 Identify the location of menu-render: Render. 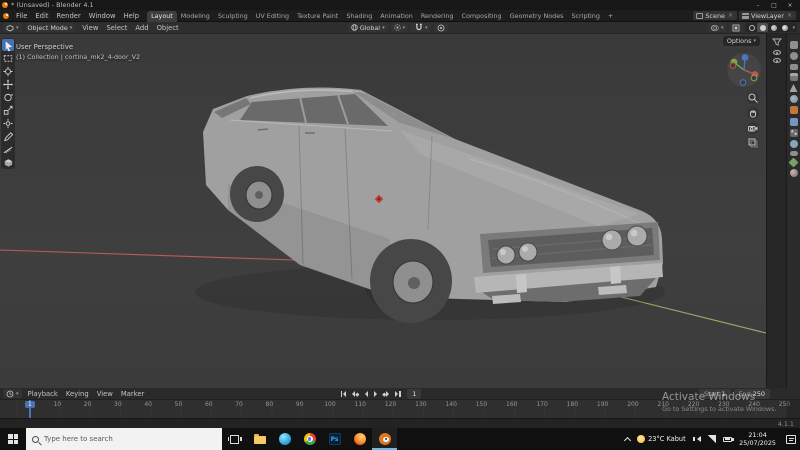
(69, 16).